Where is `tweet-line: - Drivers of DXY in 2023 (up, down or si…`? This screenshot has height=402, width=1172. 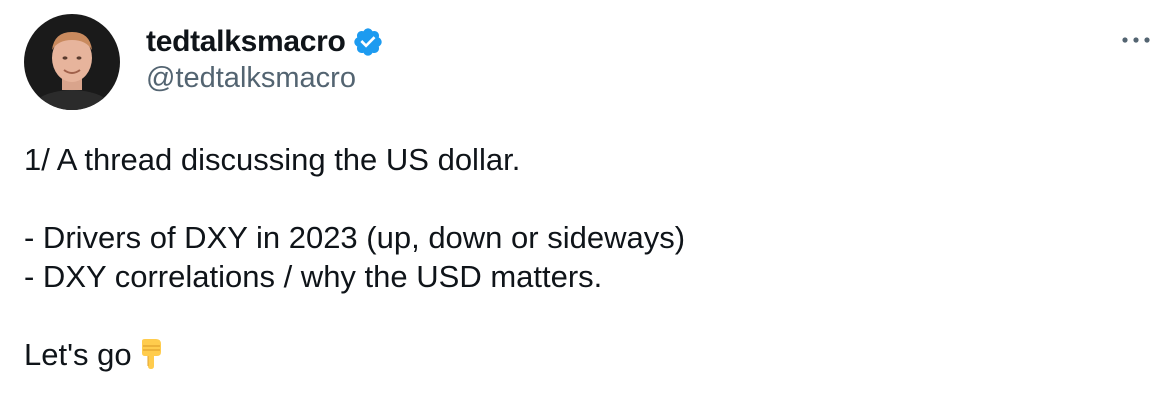 tweet-line: - Drivers of DXY in 2023 (up, down or si… is located at coordinates (355, 237).